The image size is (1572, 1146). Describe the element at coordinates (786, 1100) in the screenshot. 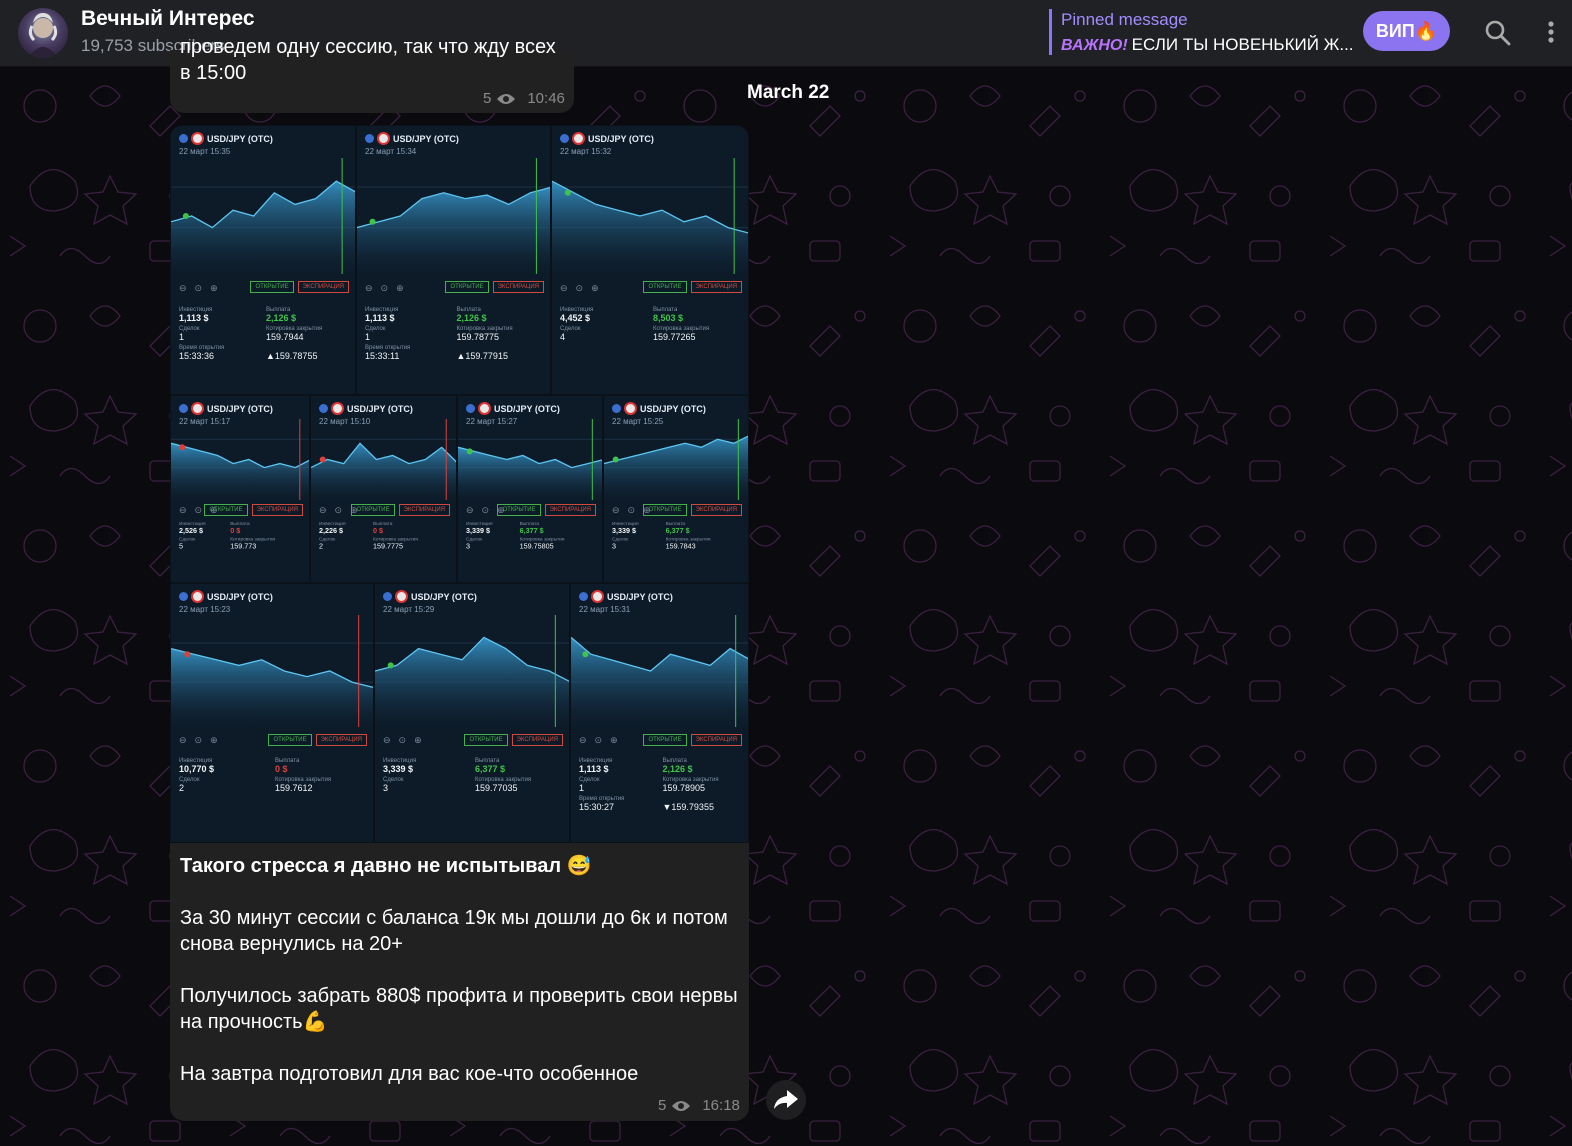

I see `share-button` at that location.